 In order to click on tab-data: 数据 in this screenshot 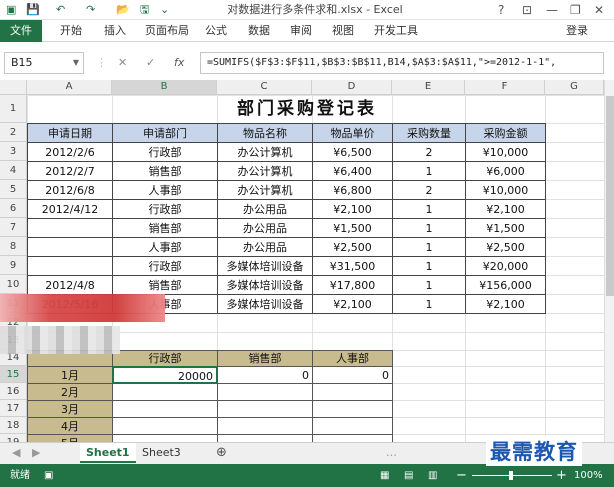, I will do `click(259, 31)`.